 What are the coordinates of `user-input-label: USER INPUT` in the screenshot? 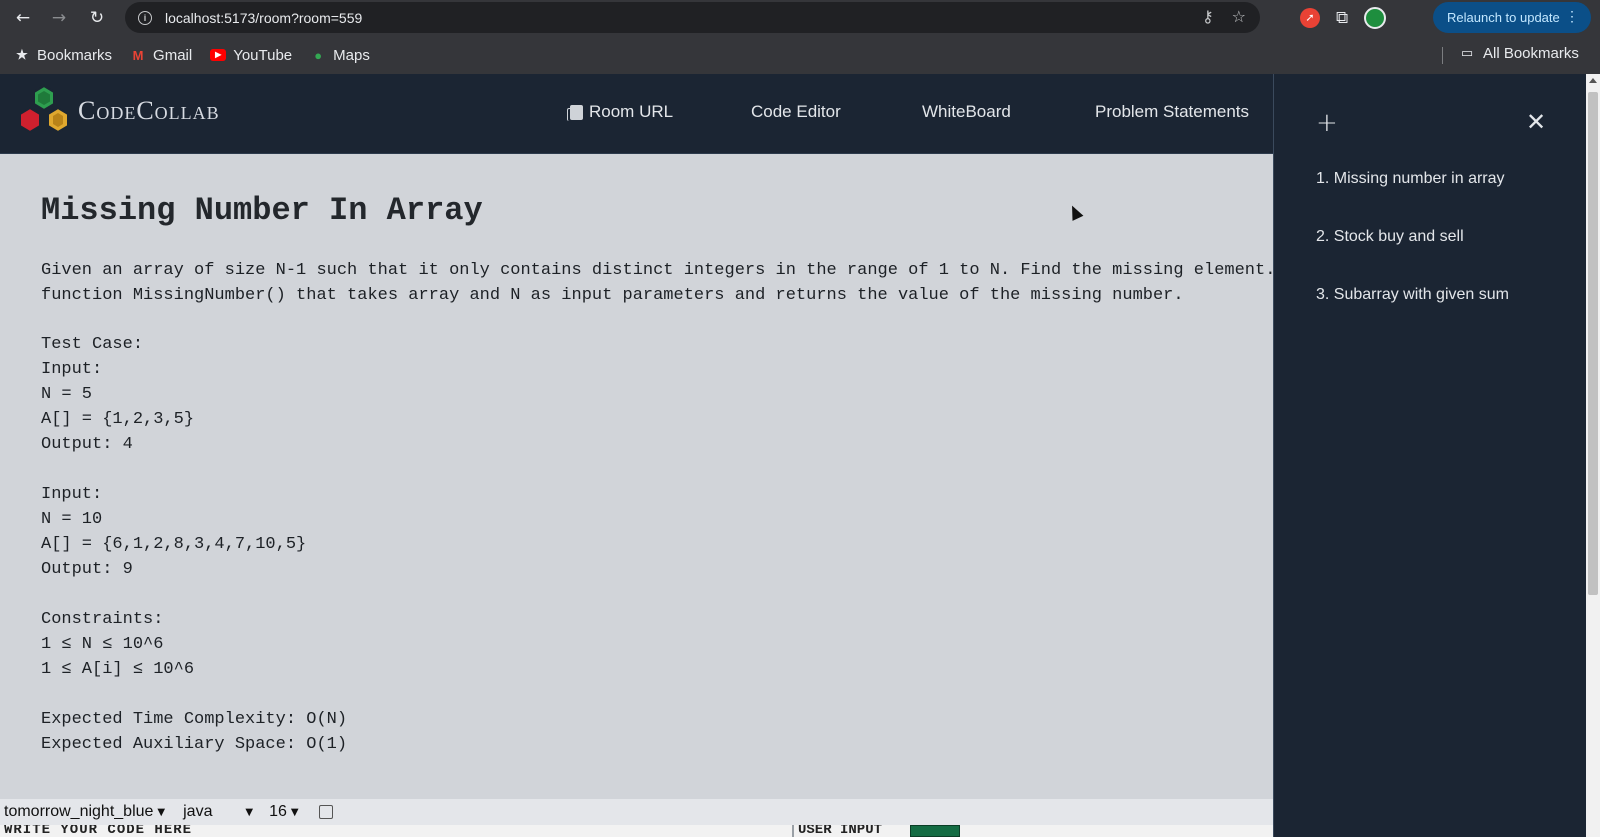 It's located at (840, 831).